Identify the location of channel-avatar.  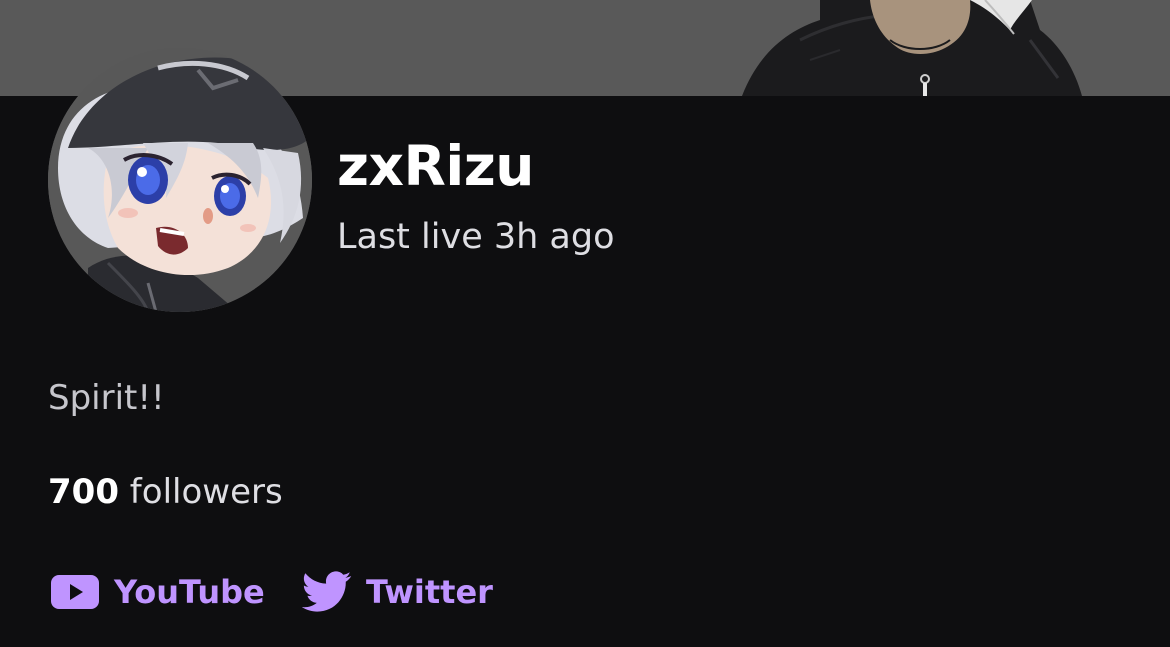
(180, 180).